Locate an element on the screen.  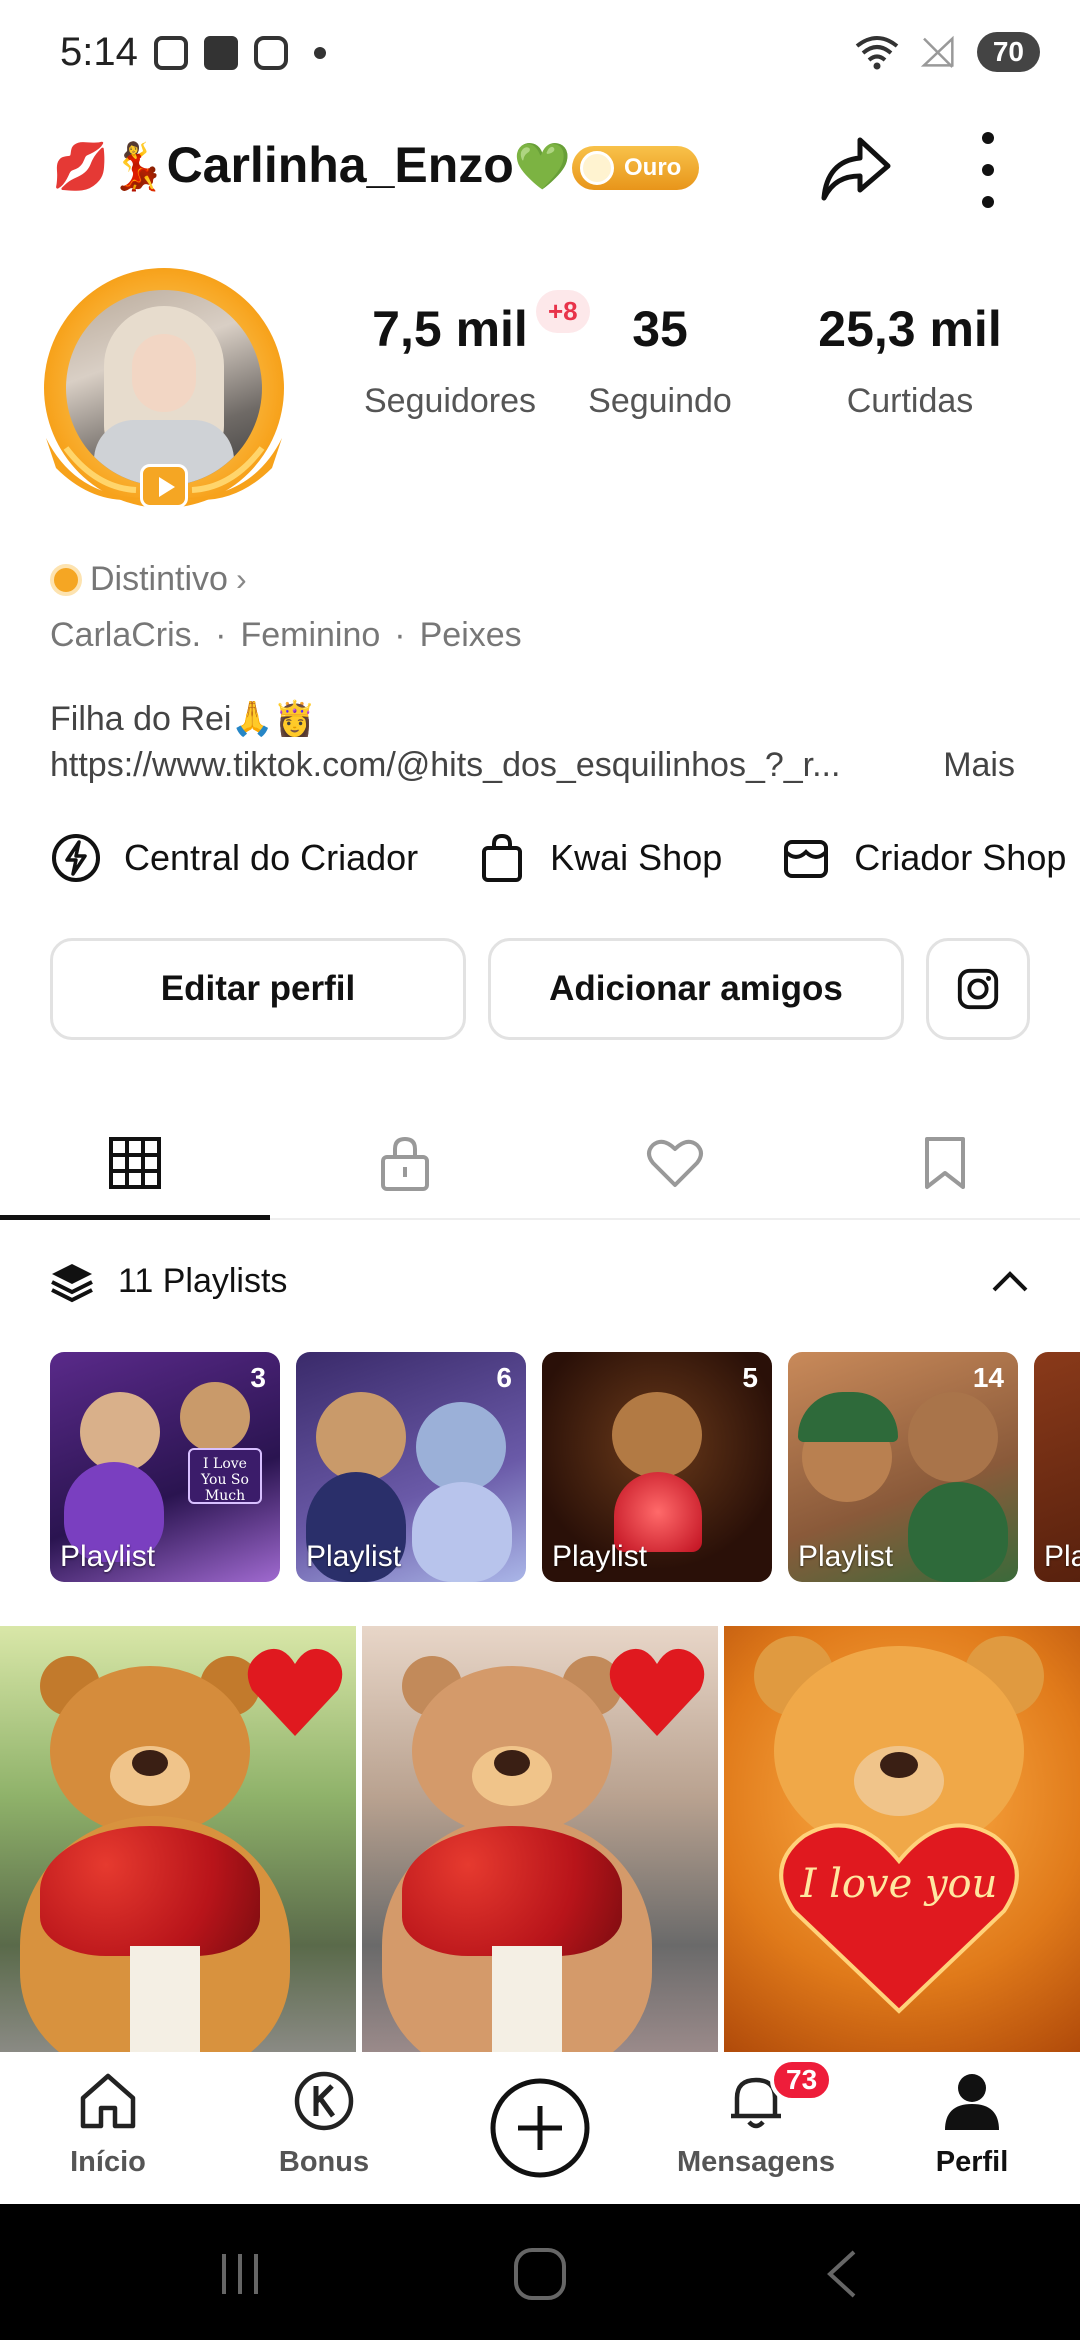
lips-emoji: 💋 is located at coordinates (81, 166).